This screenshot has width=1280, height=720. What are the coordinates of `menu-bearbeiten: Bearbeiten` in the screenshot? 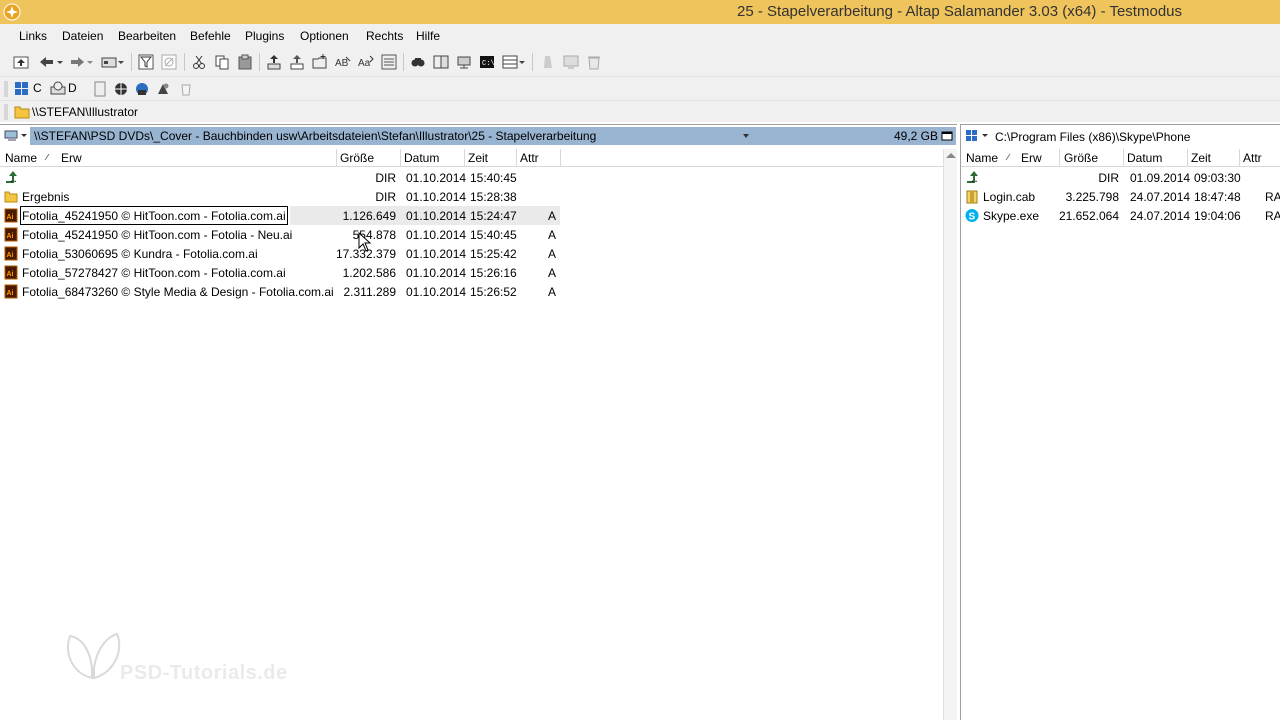 It's located at (147, 36).